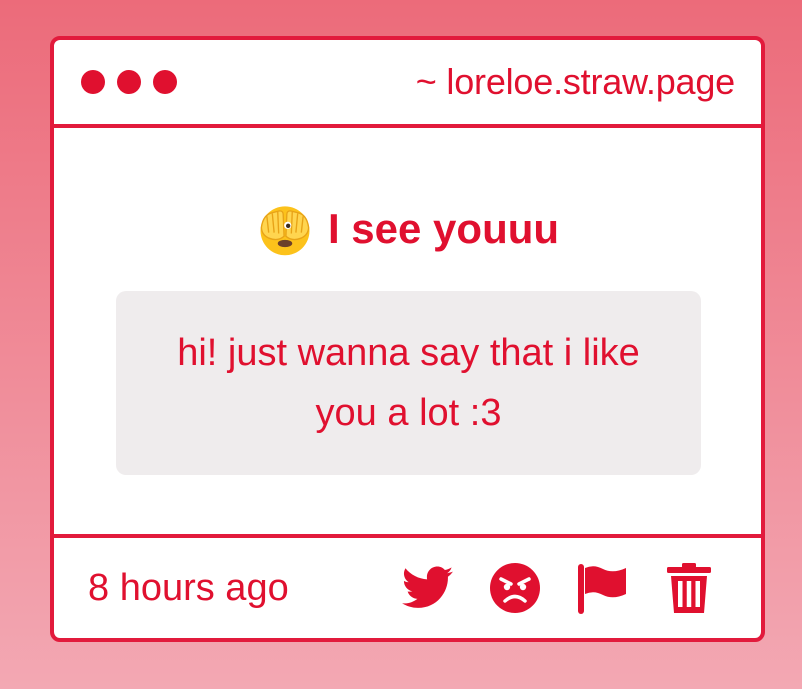 The image size is (802, 689). I want to click on twitter-bird-icon, so click(428, 587).